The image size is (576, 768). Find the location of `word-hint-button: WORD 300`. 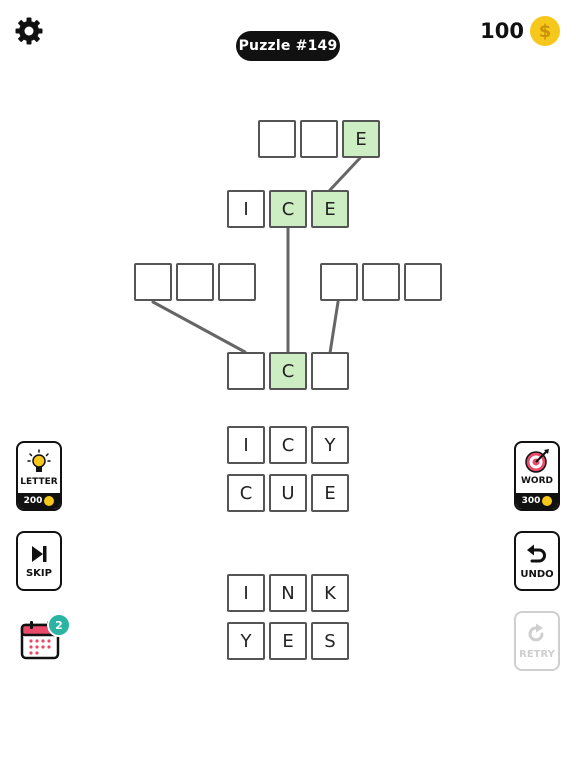

word-hint-button: WORD 300 is located at coordinates (537, 476).